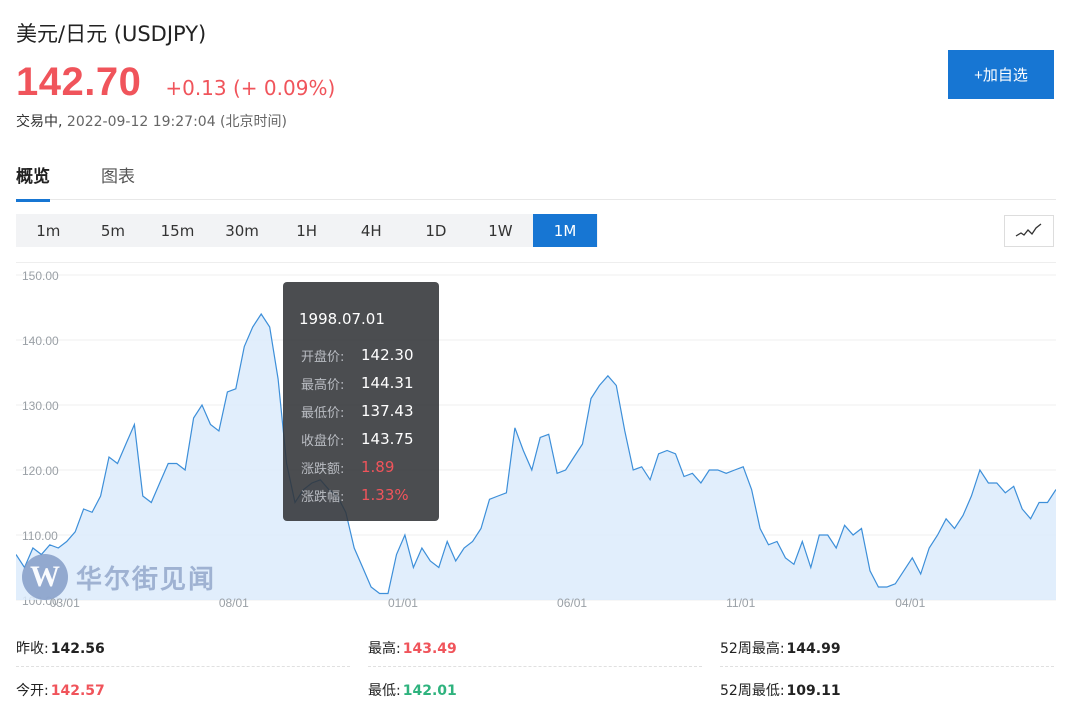 The image size is (1080, 709). I want to click on stat-high: 最高: 143.49, so click(412, 648).